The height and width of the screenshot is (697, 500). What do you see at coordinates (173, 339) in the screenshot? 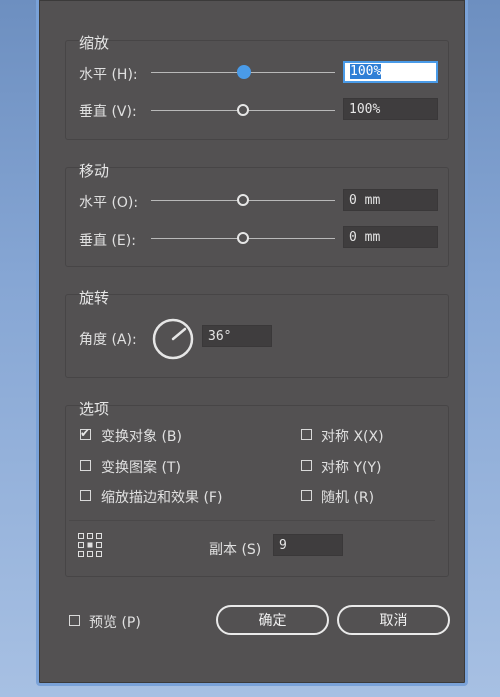
I see `angle-dial-icon` at bounding box center [173, 339].